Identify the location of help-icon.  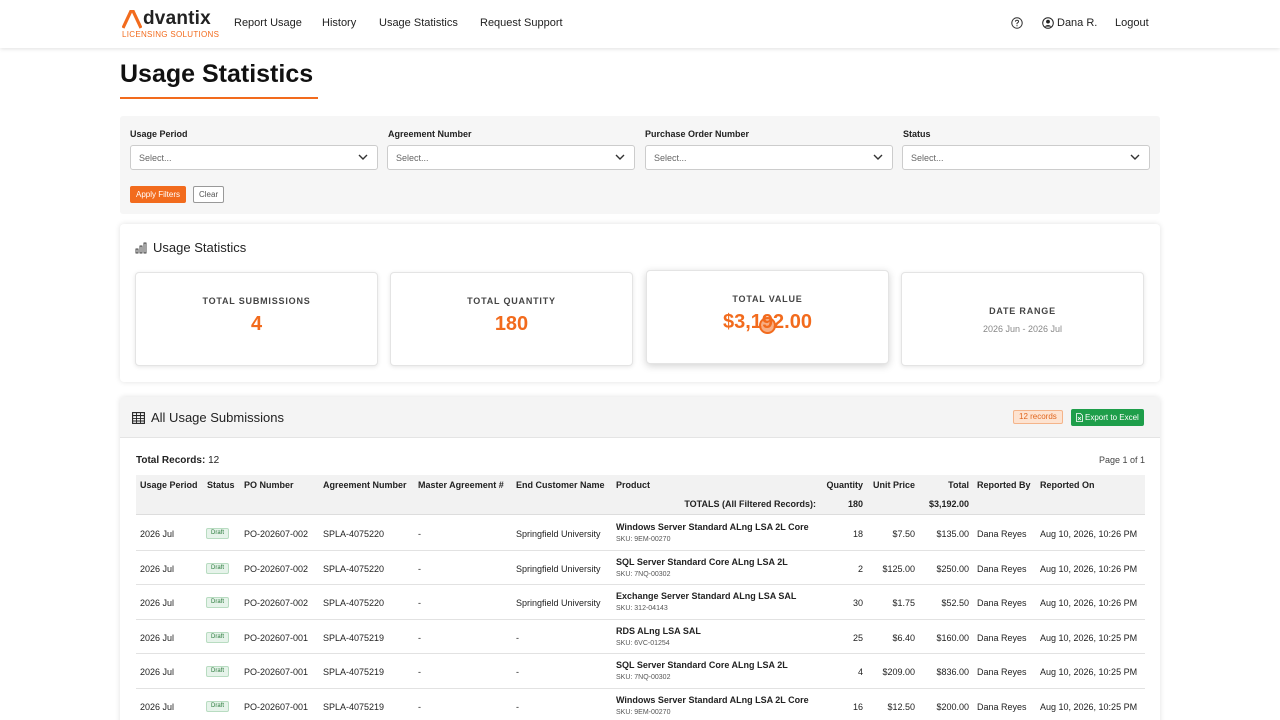
(1017, 23).